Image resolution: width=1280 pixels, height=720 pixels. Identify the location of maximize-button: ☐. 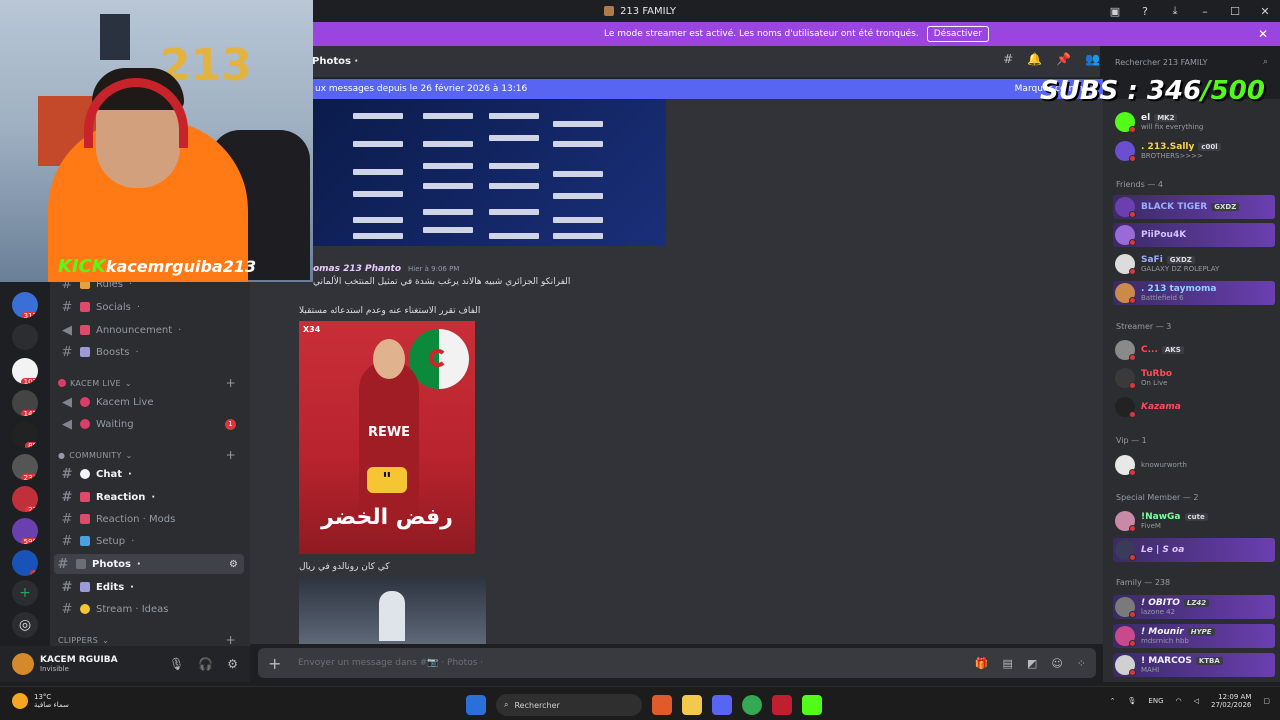
(1235, 11).